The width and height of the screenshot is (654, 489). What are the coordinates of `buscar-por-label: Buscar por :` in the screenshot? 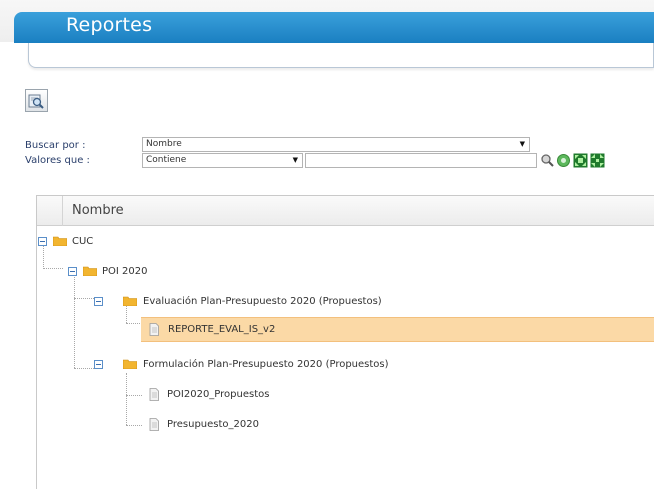 It's located at (55, 145).